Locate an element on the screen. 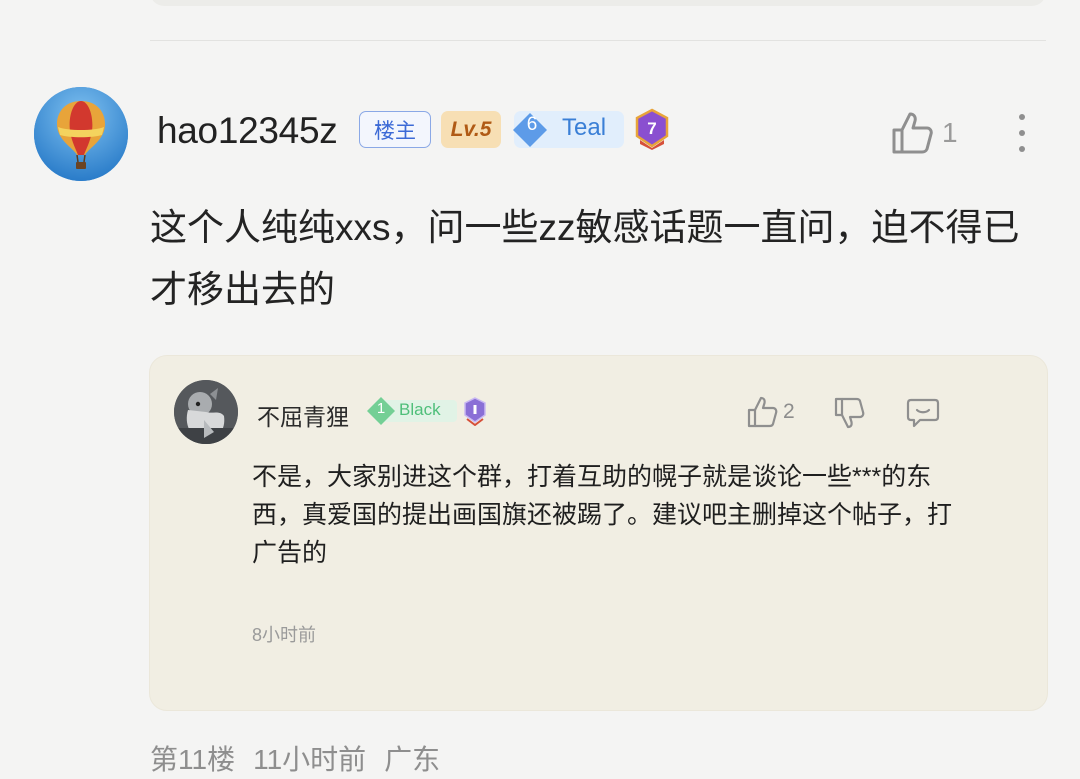 This screenshot has height=779, width=1080. reply-username: 不屈青狸 is located at coordinates (303, 415).